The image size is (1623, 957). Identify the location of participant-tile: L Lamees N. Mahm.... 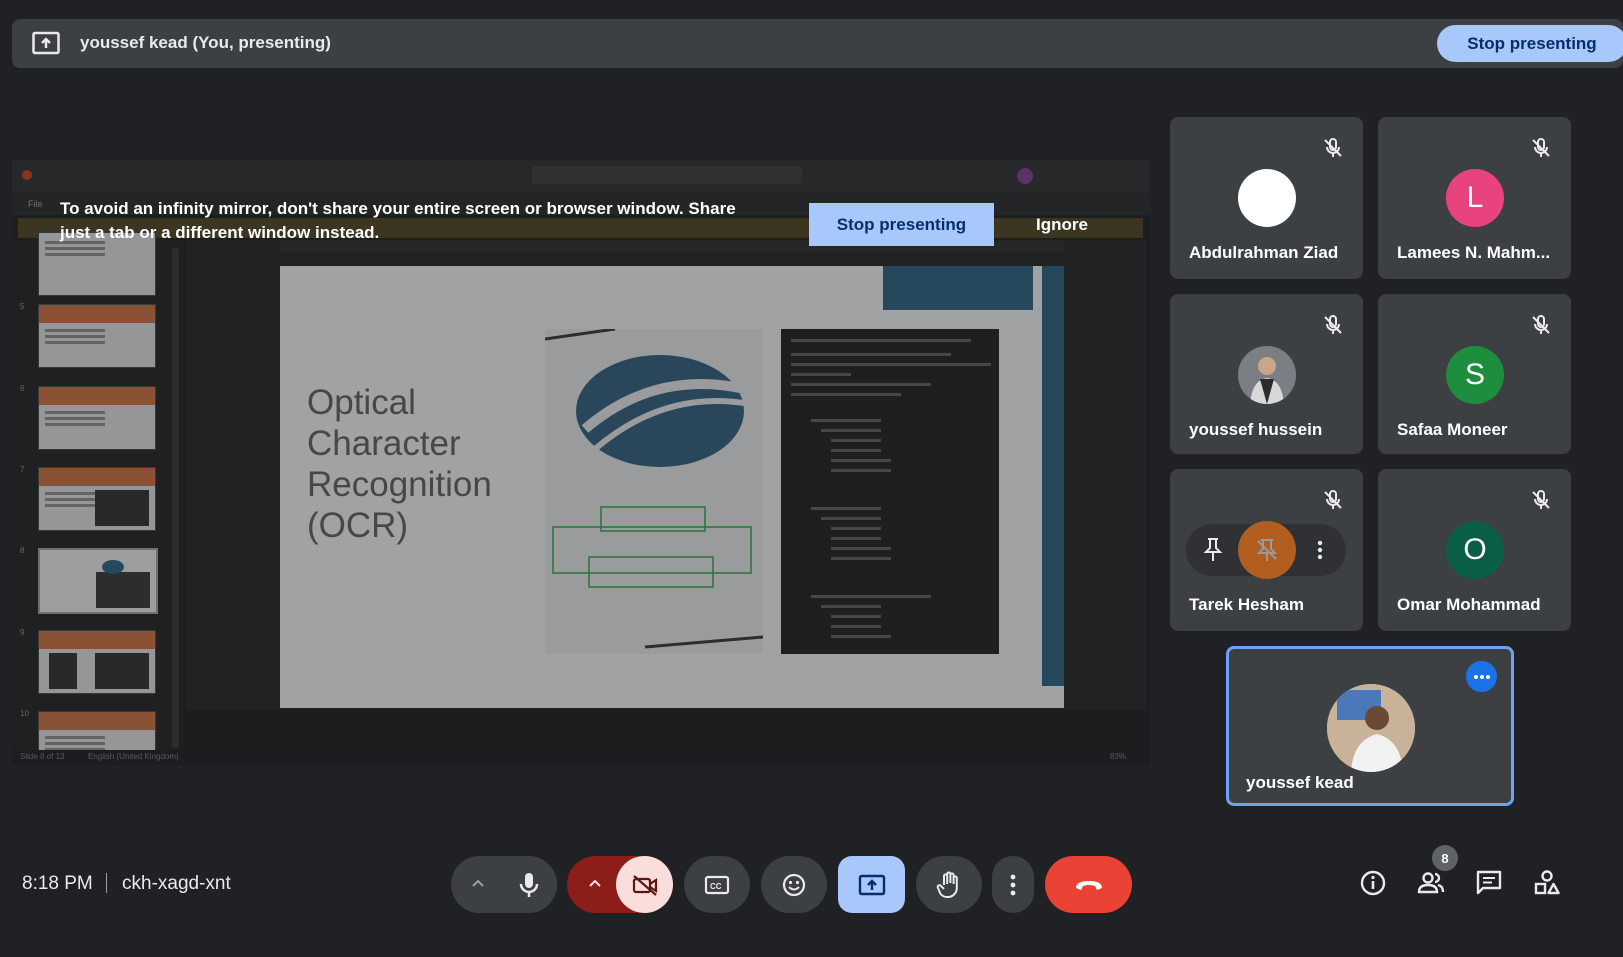
(1474, 198).